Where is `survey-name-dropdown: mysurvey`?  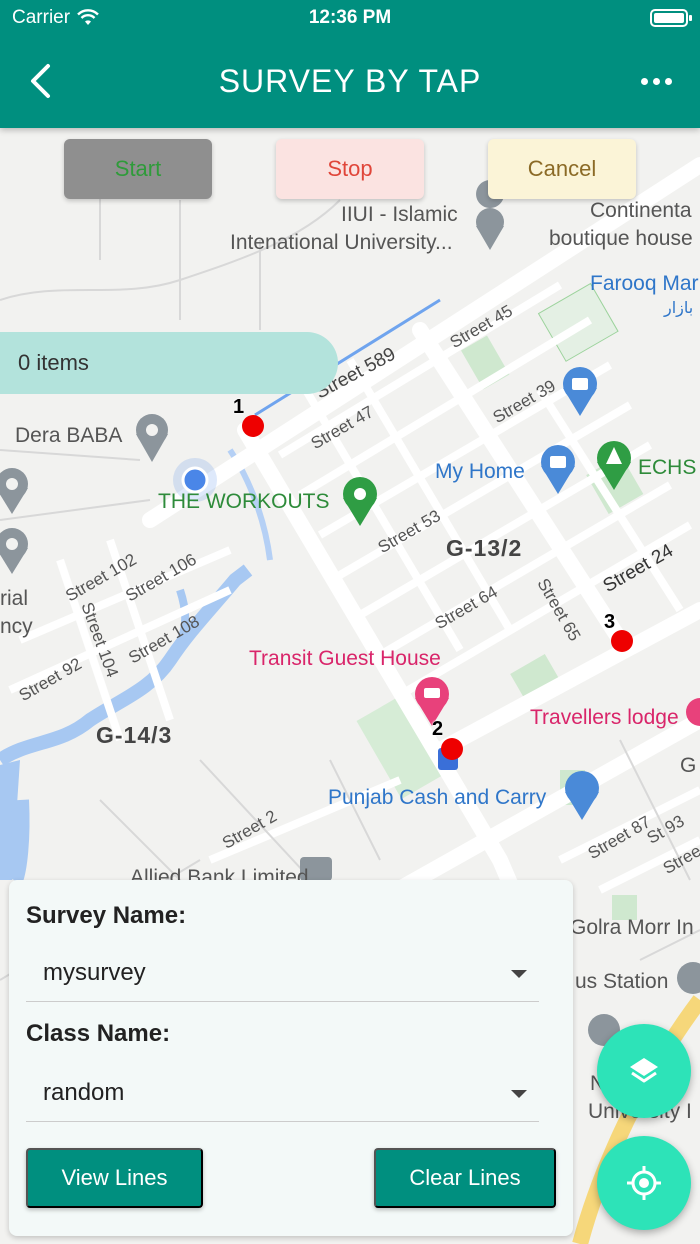
survey-name-dropdown: mysurvey is located at coordinates (282, 973).